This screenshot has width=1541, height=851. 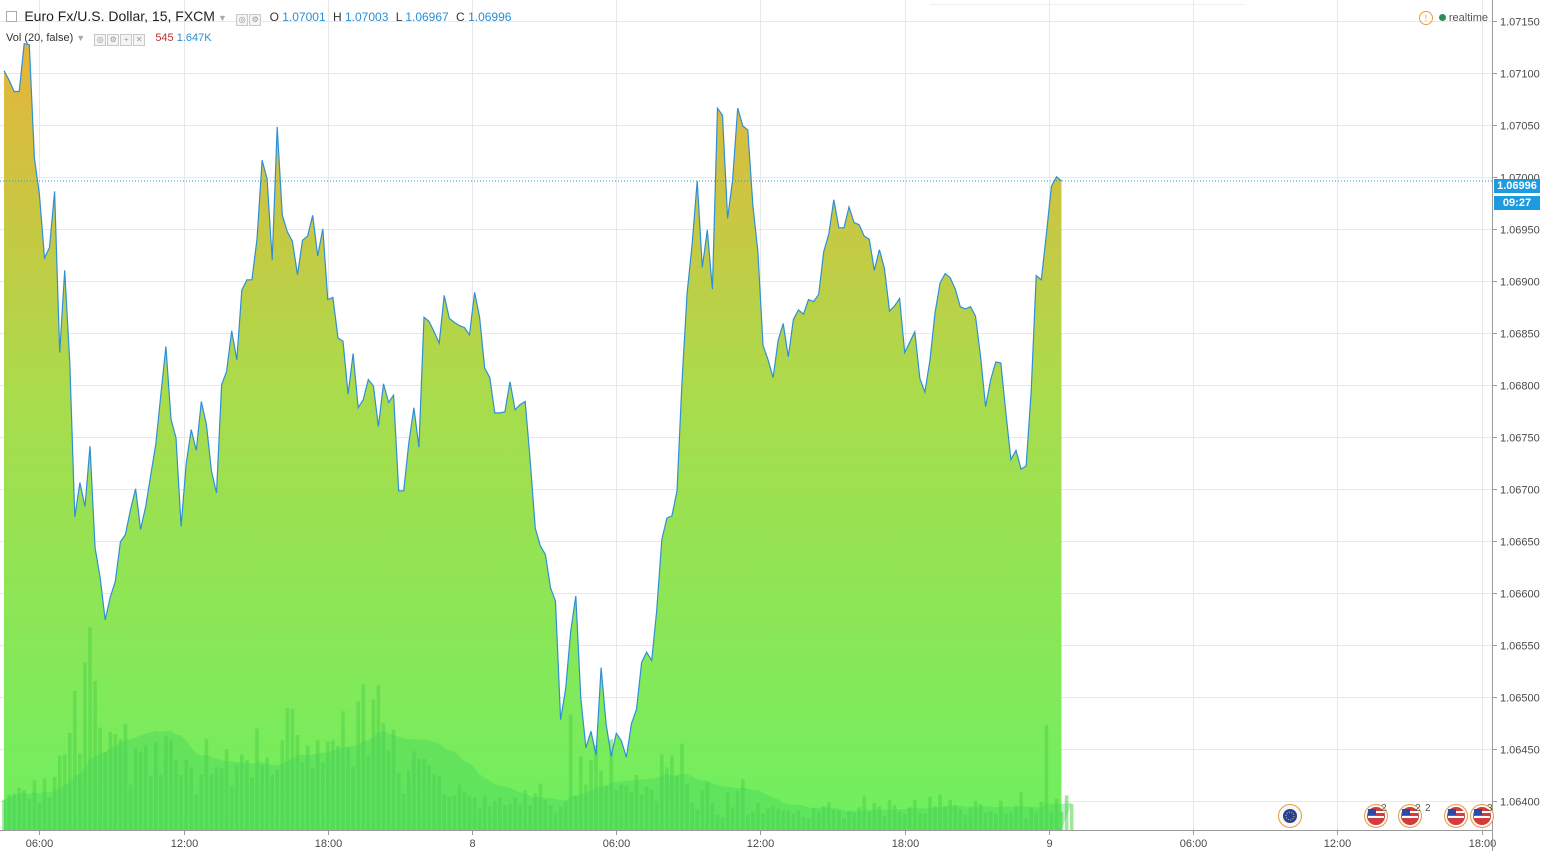 What do you see at coordinates (1442, 17) in the screenshot?
I see `live-dot-icon` at bounding box center [1442, 17].